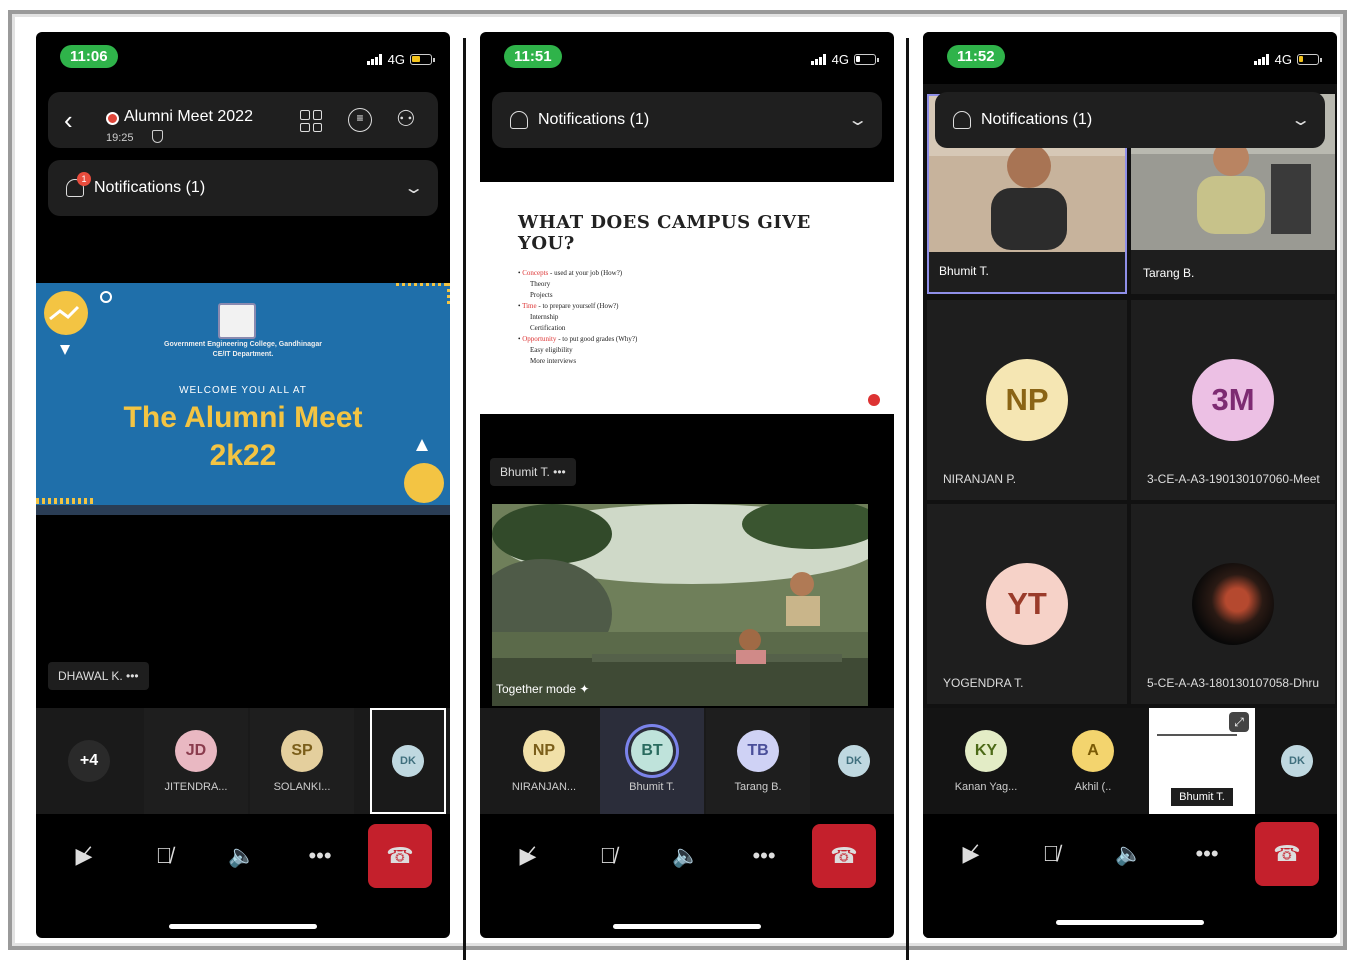 The width and height of the screenshot is (1355, 960). I want to click on slide-subpoint: More interviews, so click(553, 361).